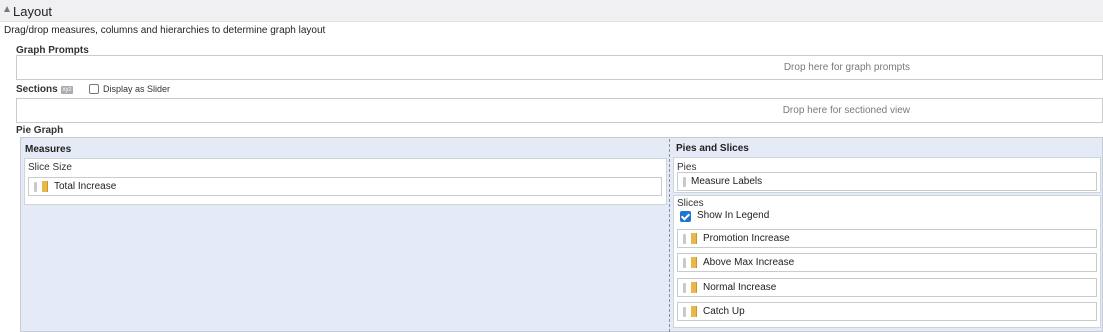  I want to click on sections-drop-zone: Drop here for sectioned view, so click(559, 110).